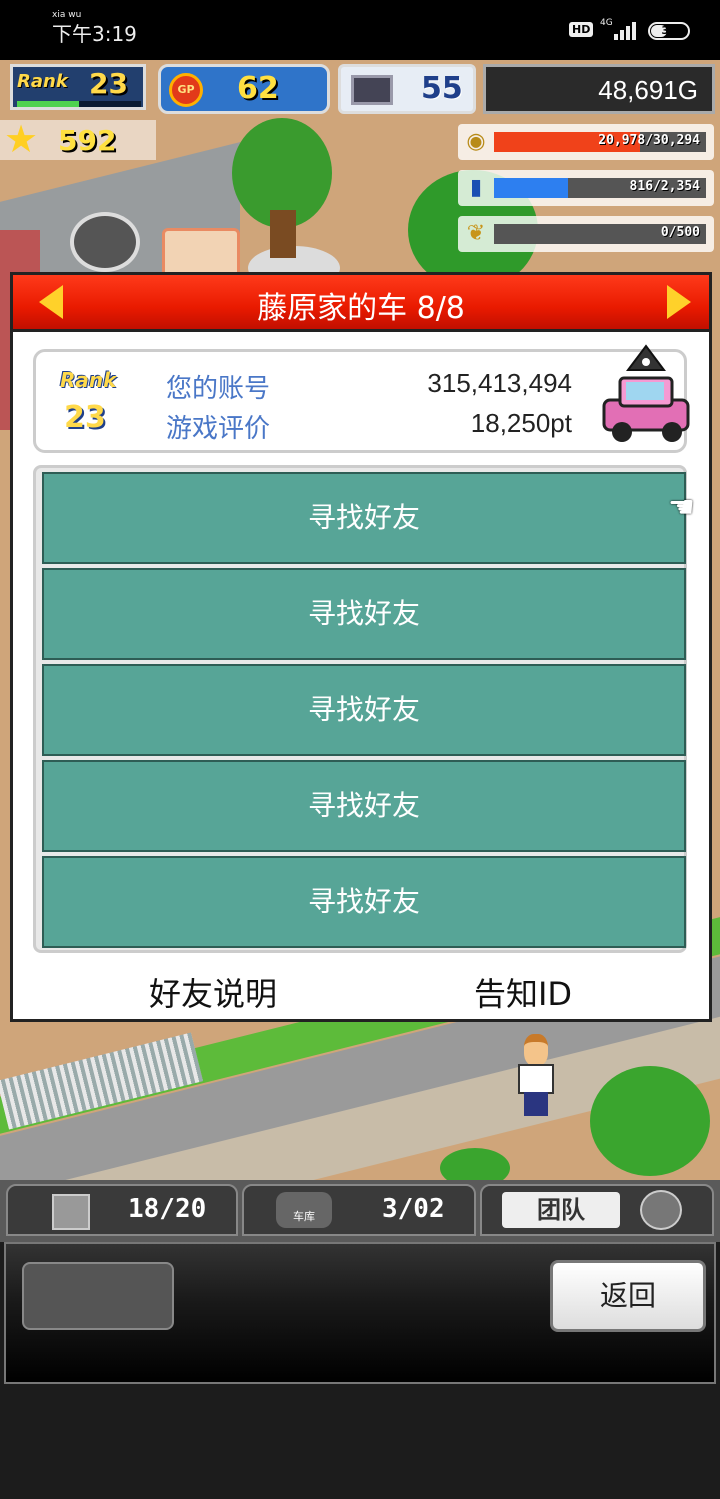 This screenshot has height=1499, width=720. What do you see at coordinates (476, 233) in the screenshot?
I see `wheat-icon: ❦` at bounding box center [476, 233].